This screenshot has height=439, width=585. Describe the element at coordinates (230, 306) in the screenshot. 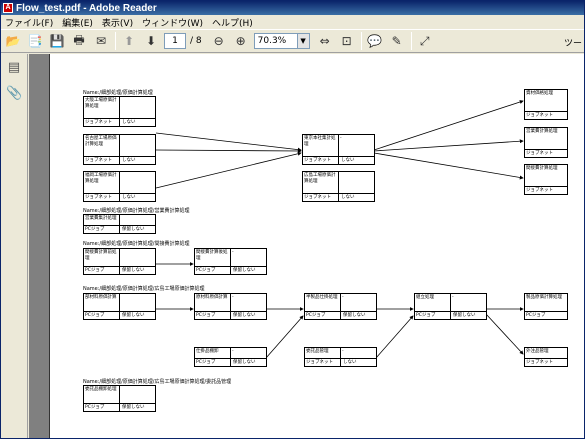

I see `job-raw-material-cost: 原材料原価計算 - PCジョブ 保留しない` at that location.